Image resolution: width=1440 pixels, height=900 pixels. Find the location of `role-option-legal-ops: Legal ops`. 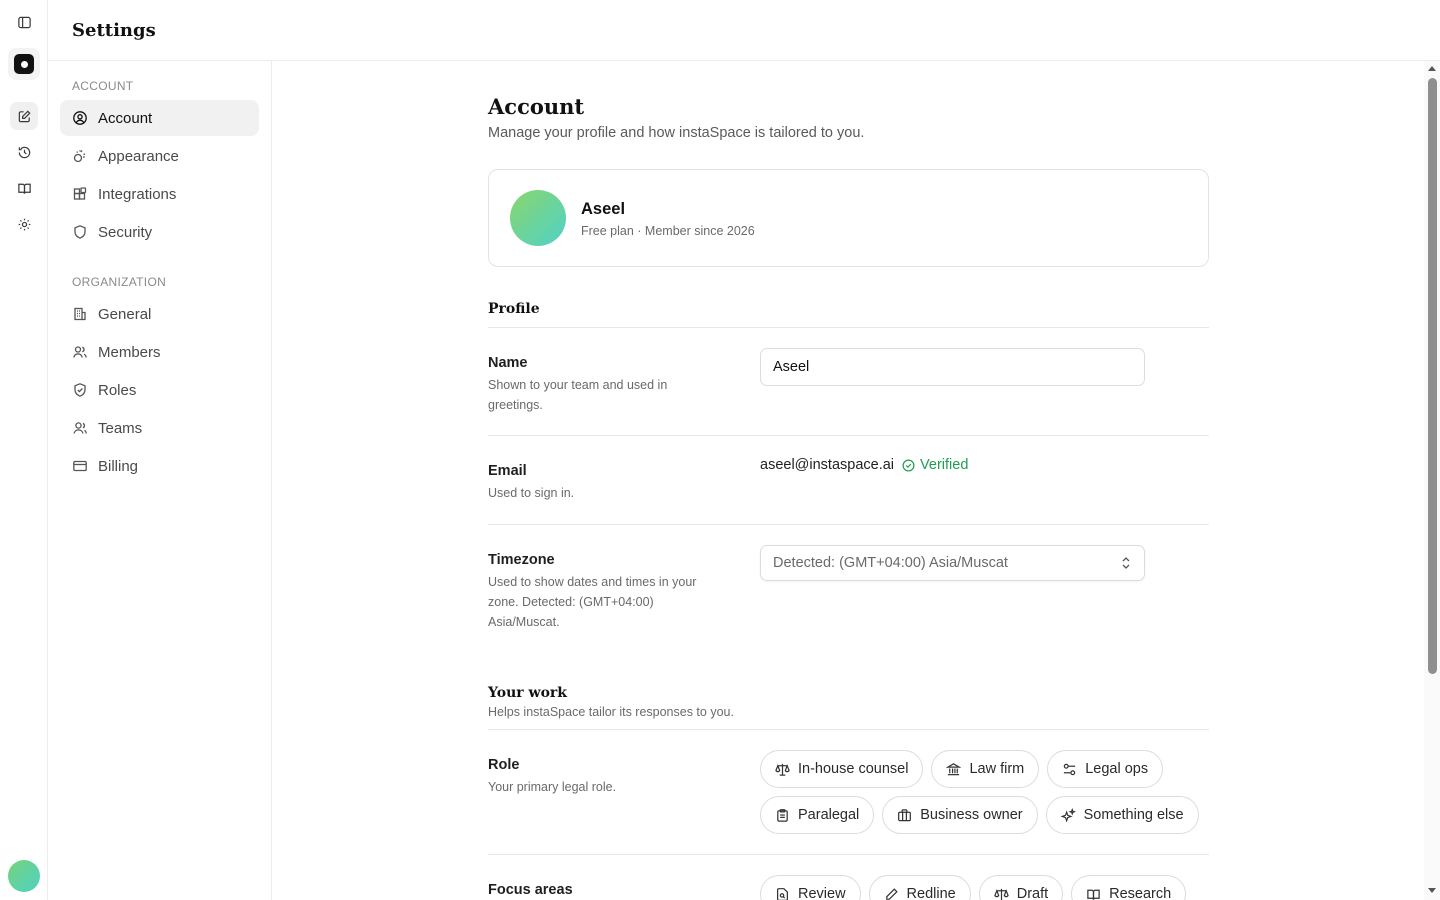

role-option-legal-ops: Legal ops is located at coordinates (1105, 769).